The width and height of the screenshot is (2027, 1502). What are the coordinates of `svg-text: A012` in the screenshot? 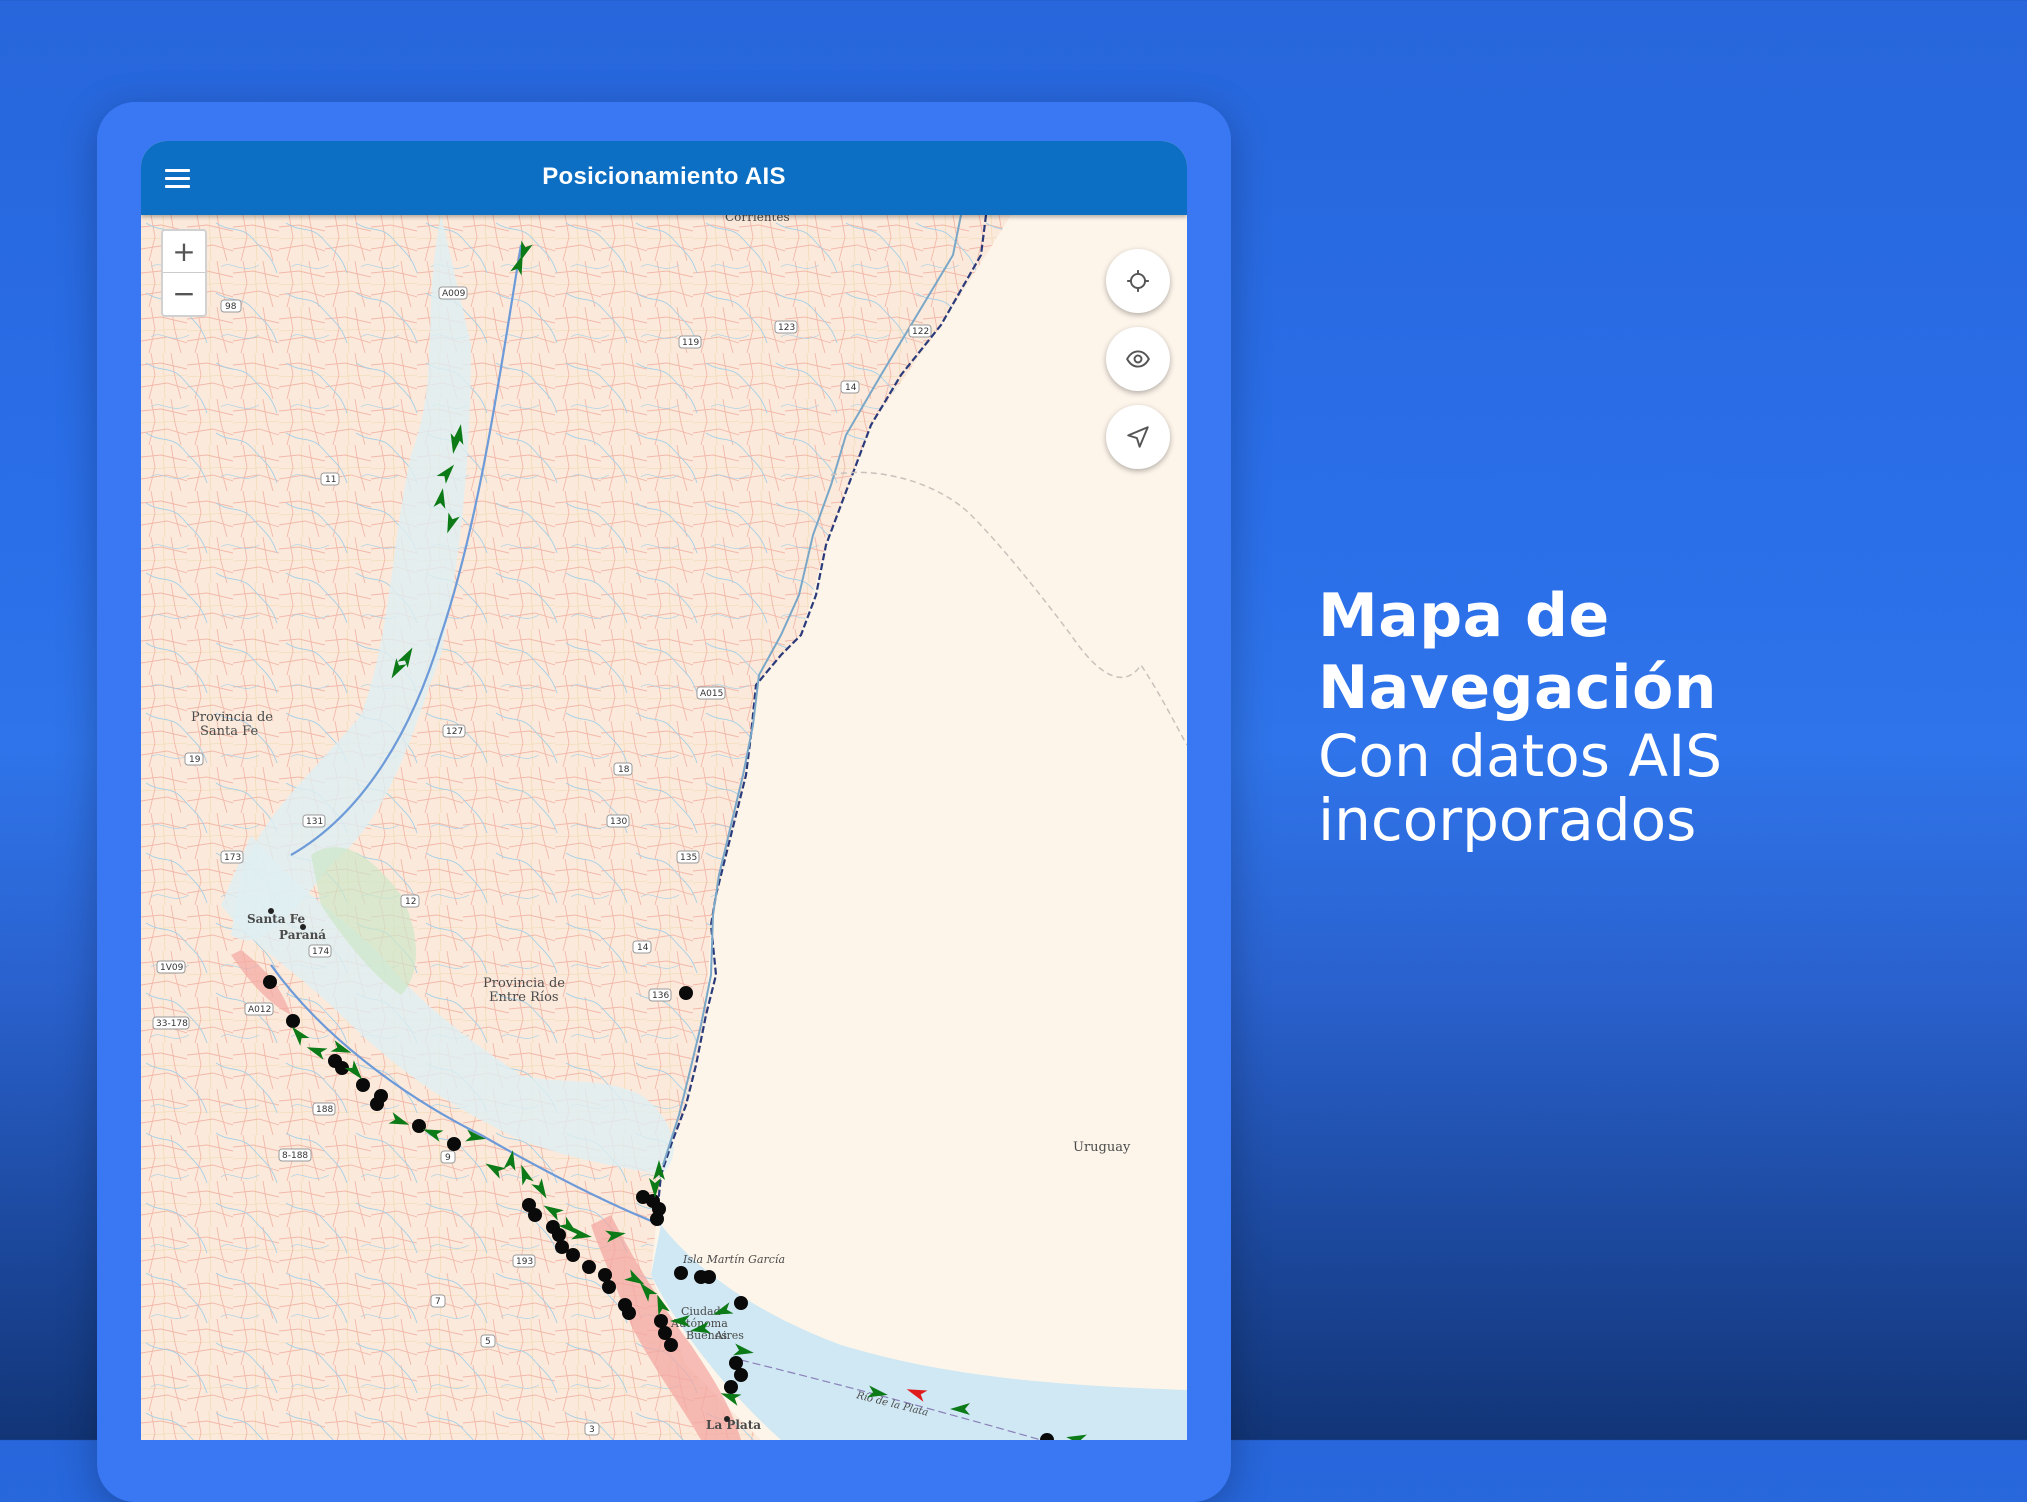 It's located at (259, 1010).